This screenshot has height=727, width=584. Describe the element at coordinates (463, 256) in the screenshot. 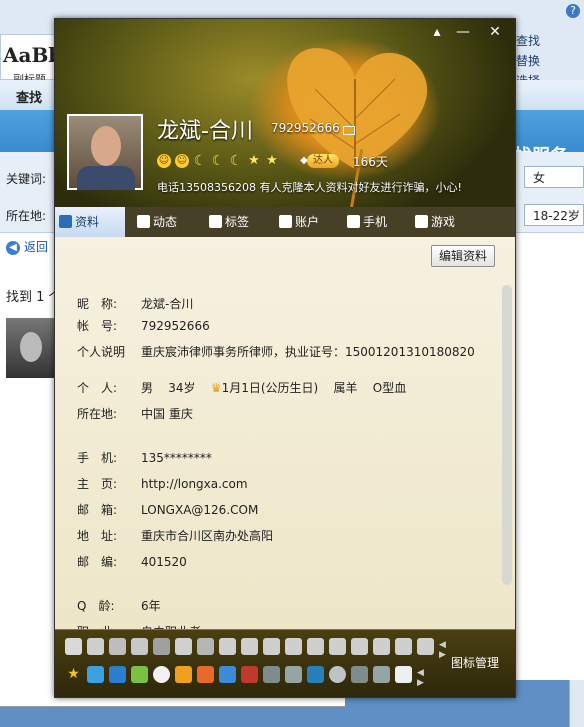

I see `edit-profile-button: 编辑资料` at that location.